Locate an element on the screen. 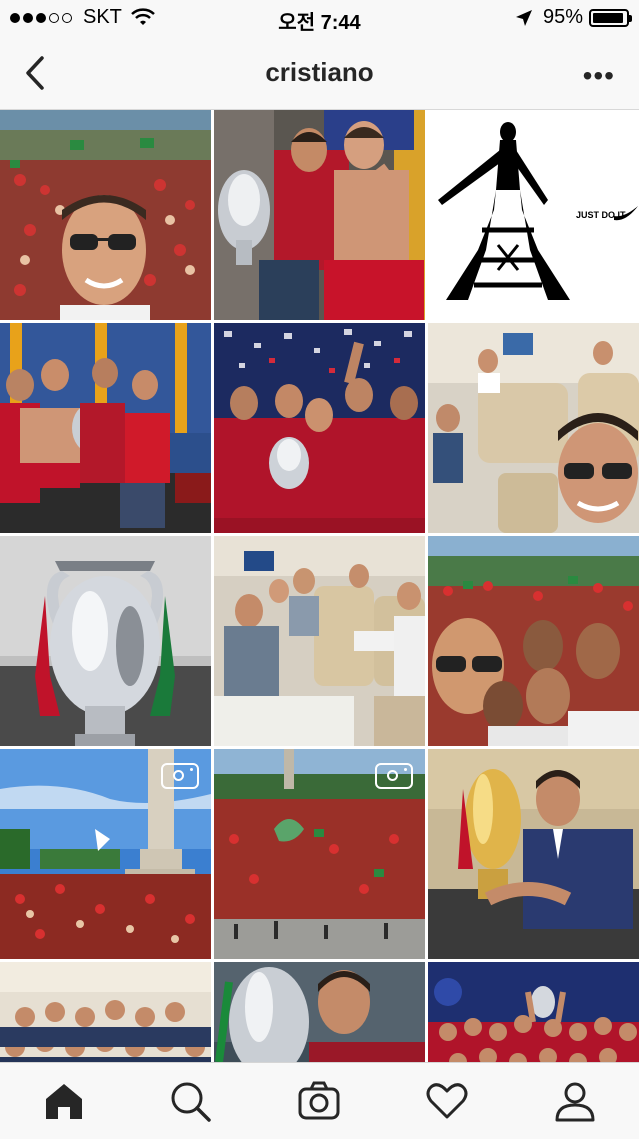 This screenshot has width=639, height=1139. photo-selfie-crowd is located at coordinates (105, 215).